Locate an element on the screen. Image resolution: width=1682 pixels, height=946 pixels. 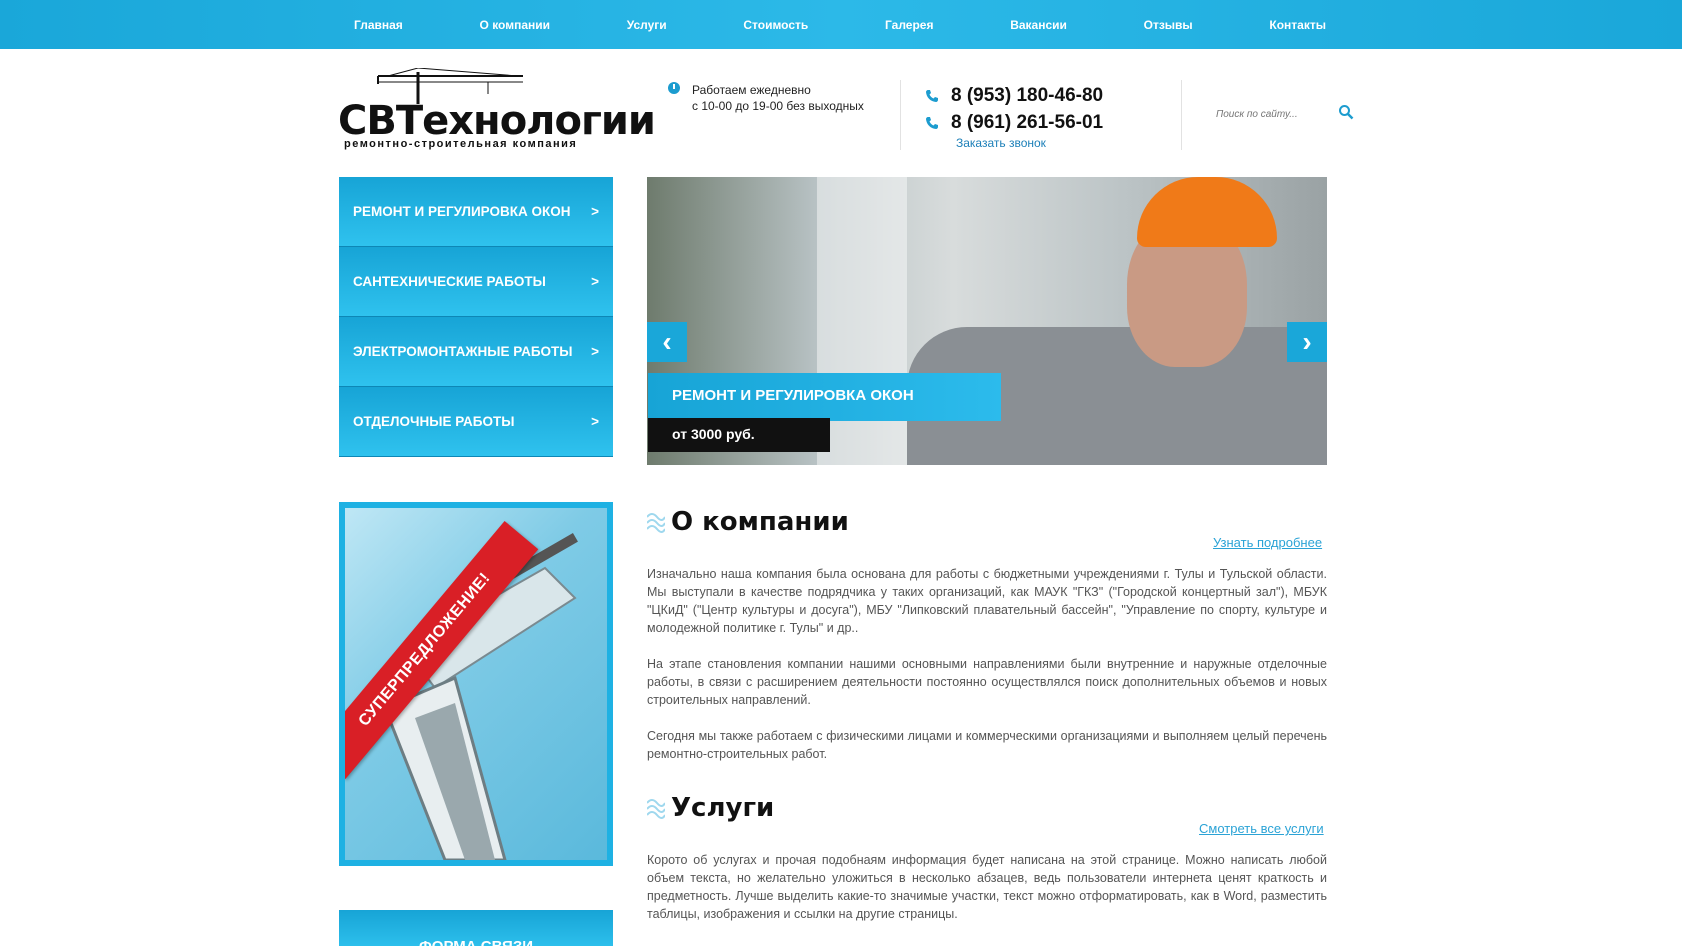
about-heading: О компании is located at coordinates (748, 522).